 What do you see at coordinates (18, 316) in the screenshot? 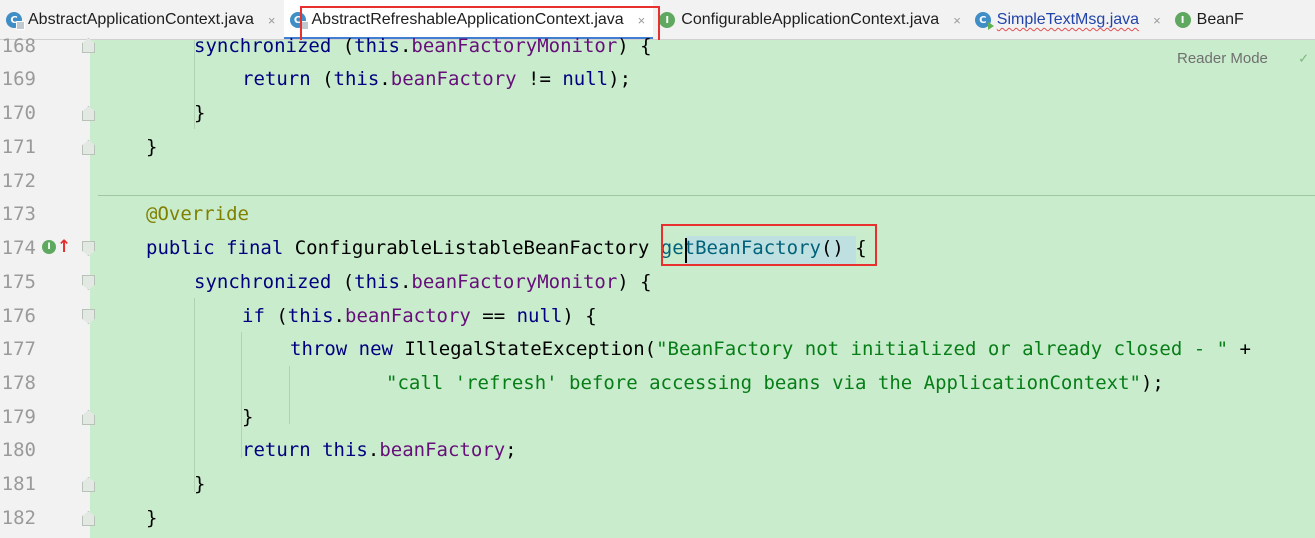
I see `line-number: 176` at bounding box center [18, 316].